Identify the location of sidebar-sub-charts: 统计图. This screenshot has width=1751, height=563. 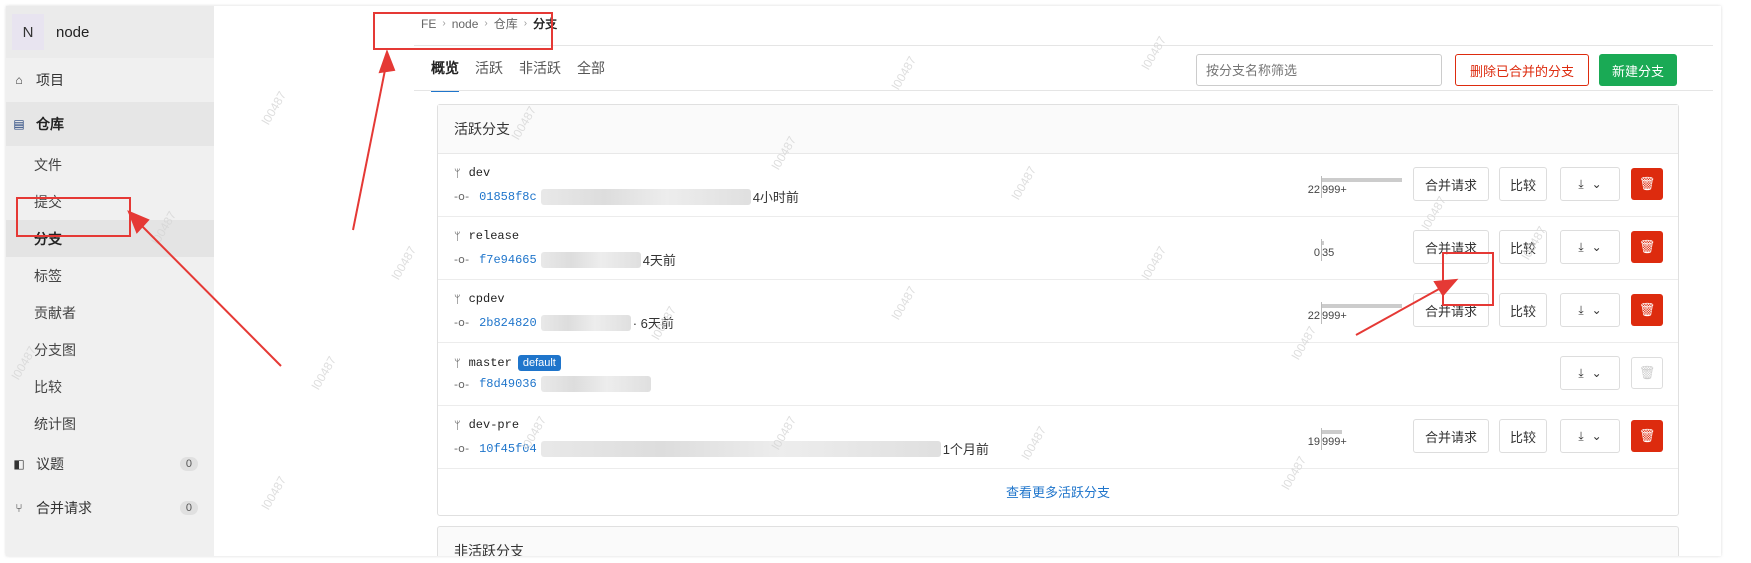
(110, 423).